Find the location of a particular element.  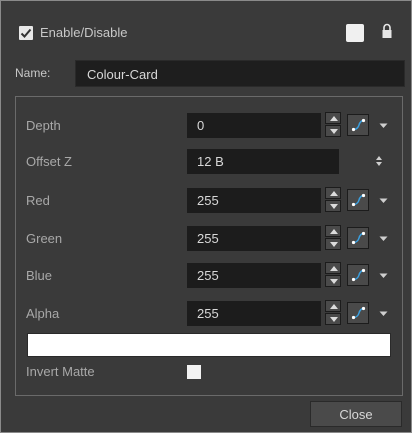

depth-field: 0 is located at coordinates (254, 125).